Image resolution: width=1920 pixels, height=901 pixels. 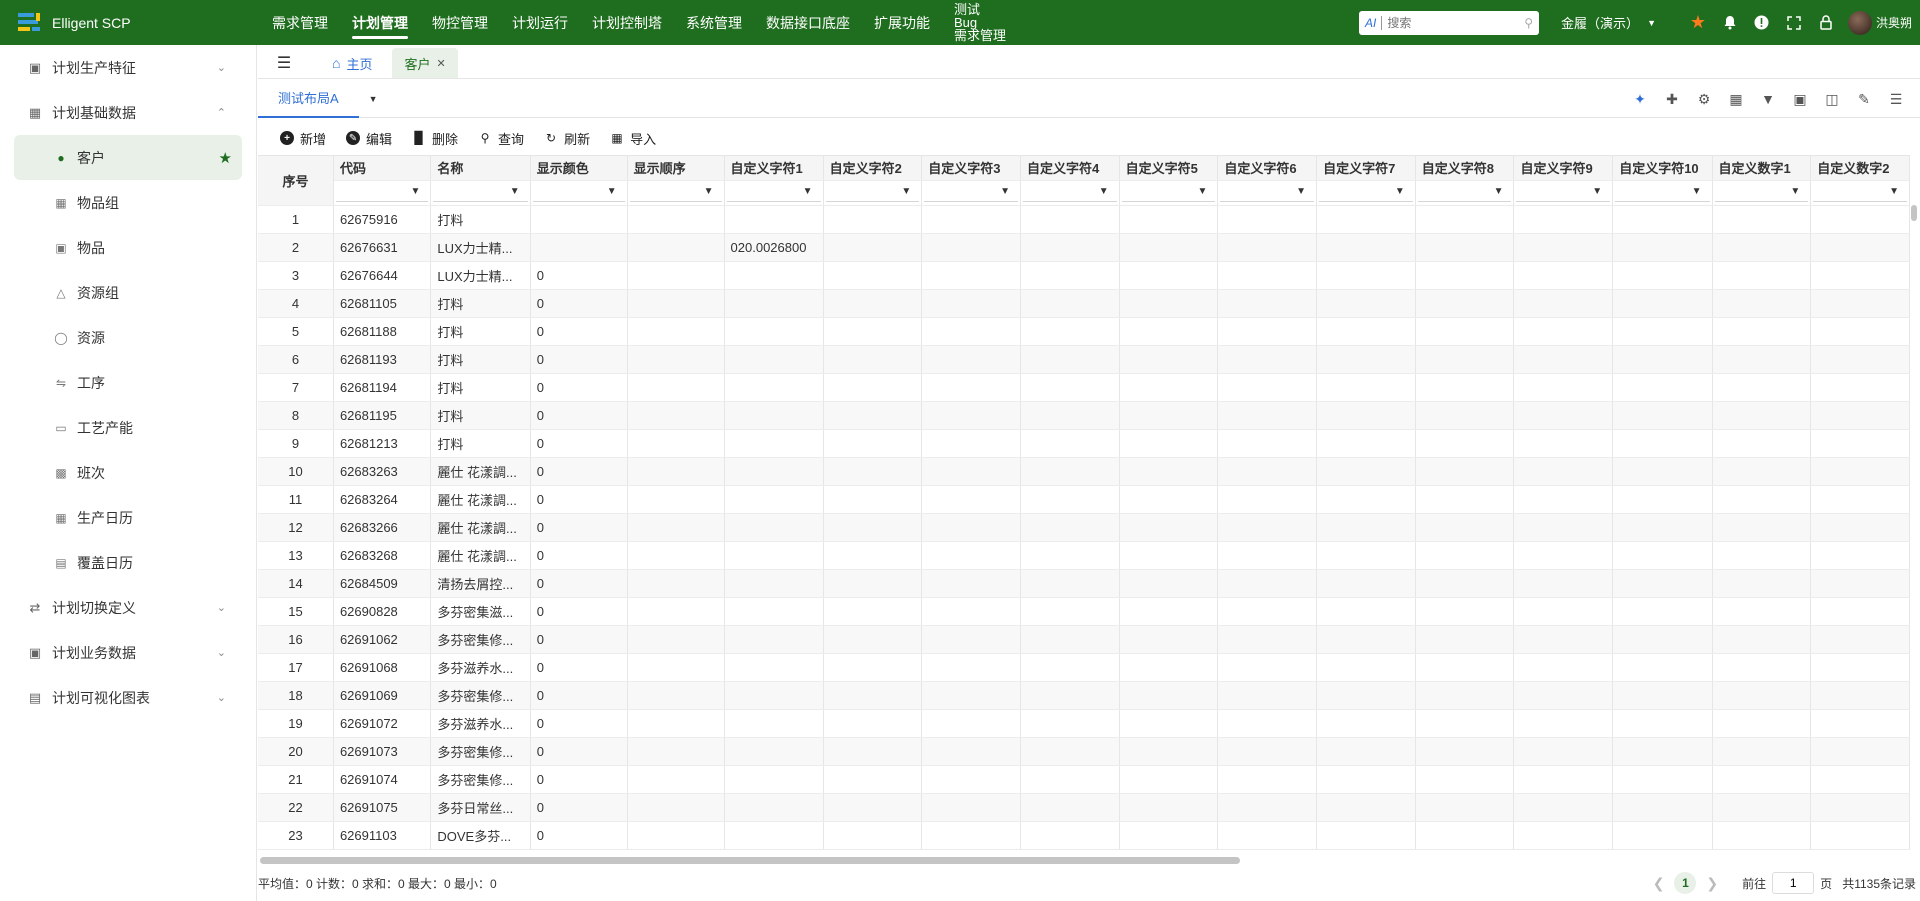 I want to click on table-cell: 62690828, so click(x=382, y=611).